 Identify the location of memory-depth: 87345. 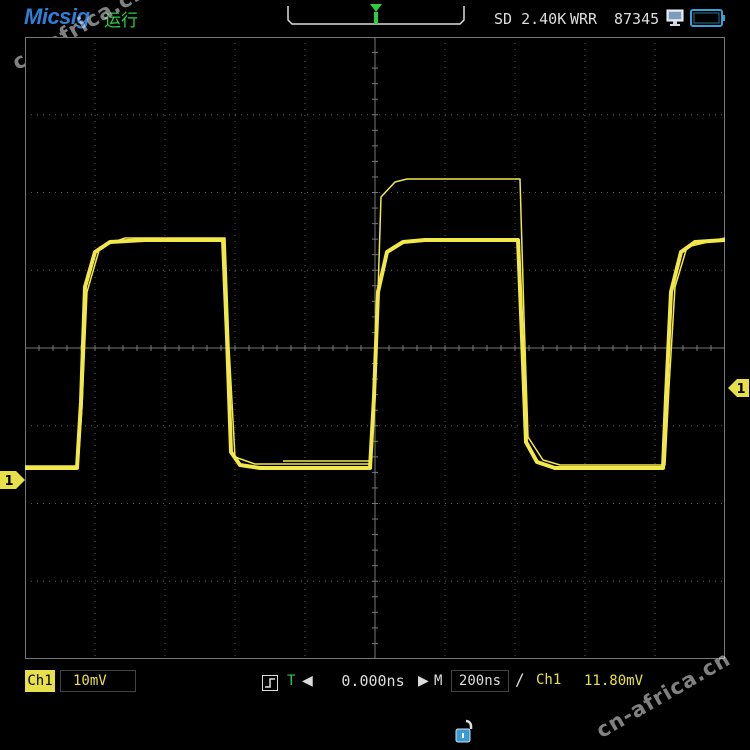
(637, 19).